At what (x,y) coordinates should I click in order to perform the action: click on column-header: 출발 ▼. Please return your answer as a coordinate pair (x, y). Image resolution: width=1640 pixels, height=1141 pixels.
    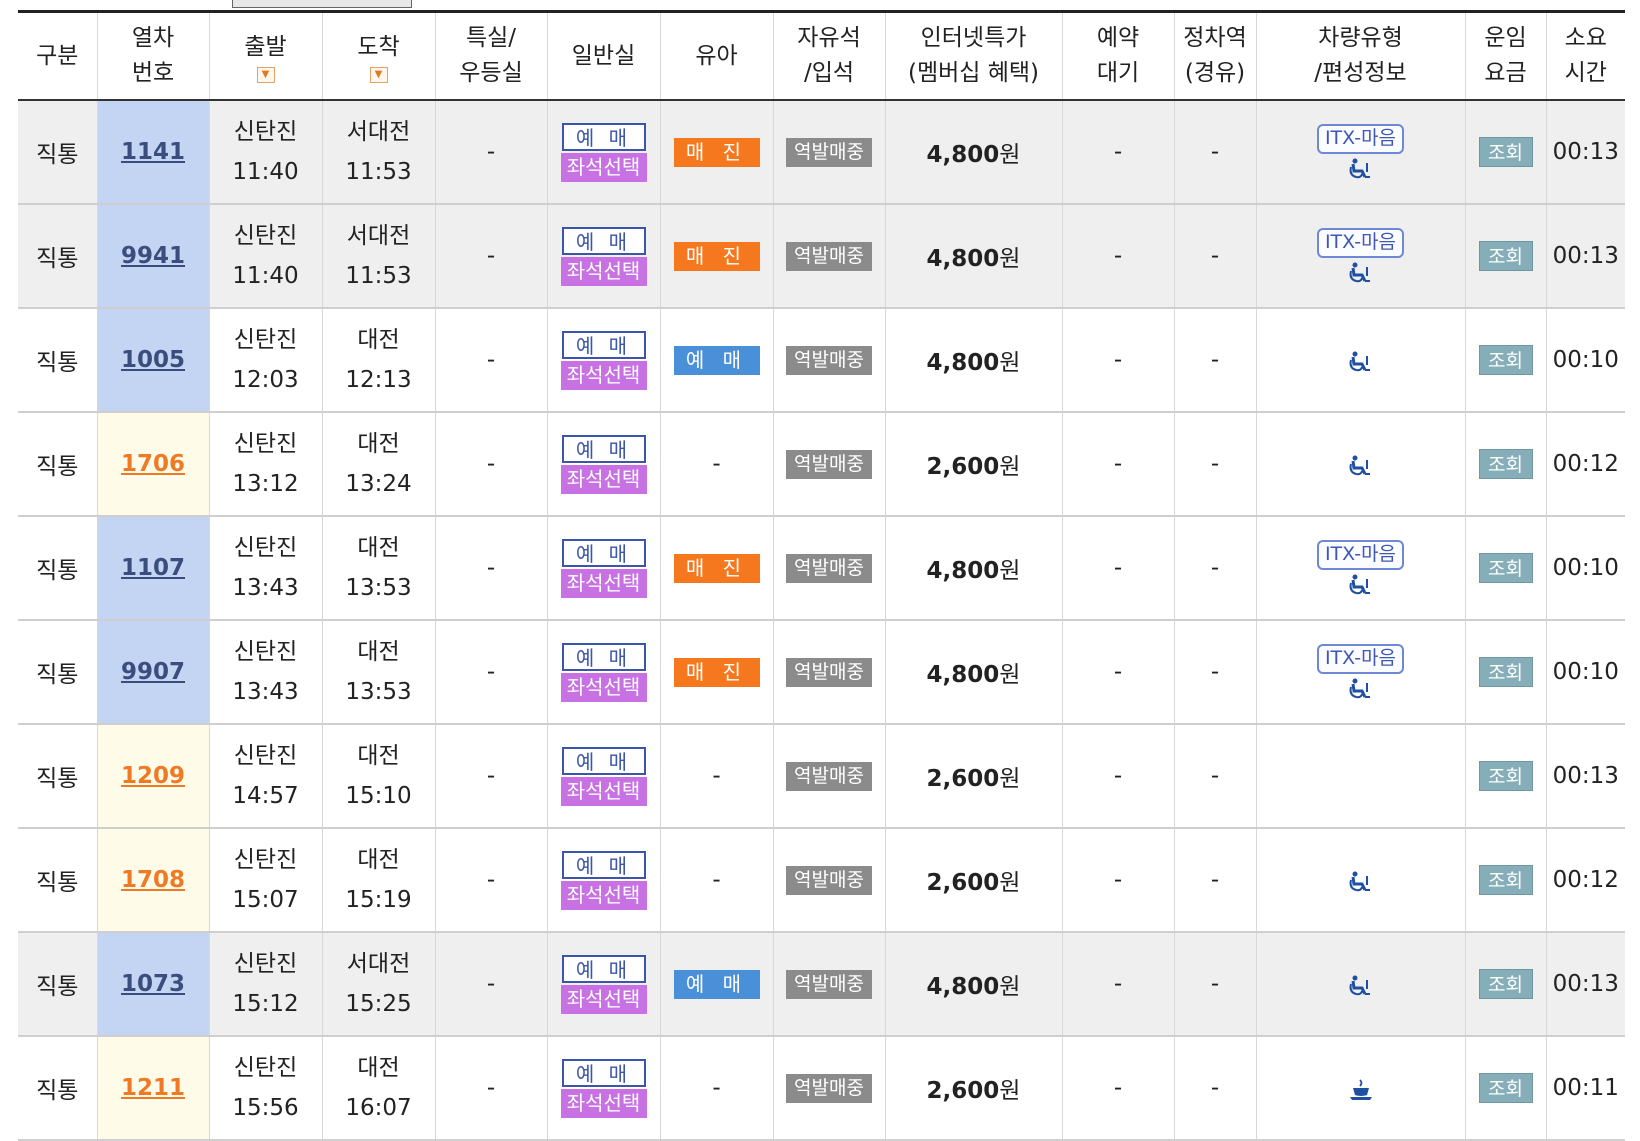
    Looking at the image, I should click on (266, 56).